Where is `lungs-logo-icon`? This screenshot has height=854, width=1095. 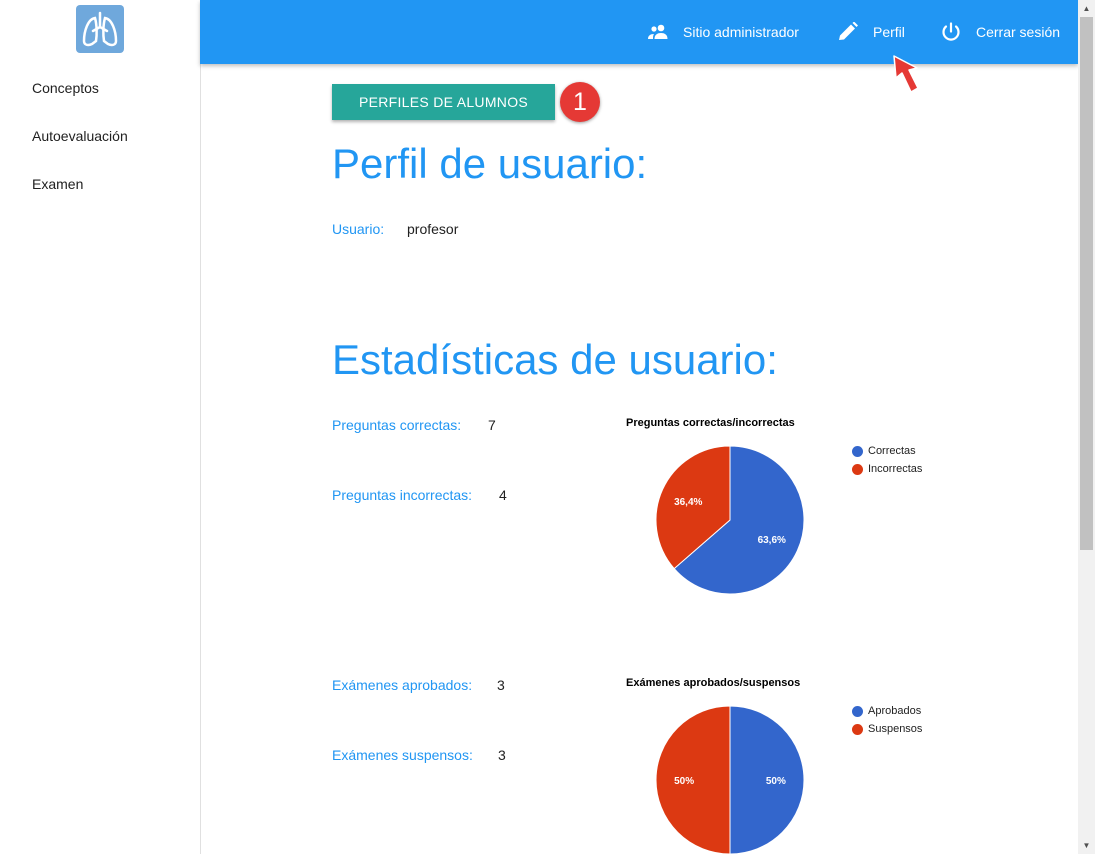 lungs-logo-icon is located at coordinates (100, 29).